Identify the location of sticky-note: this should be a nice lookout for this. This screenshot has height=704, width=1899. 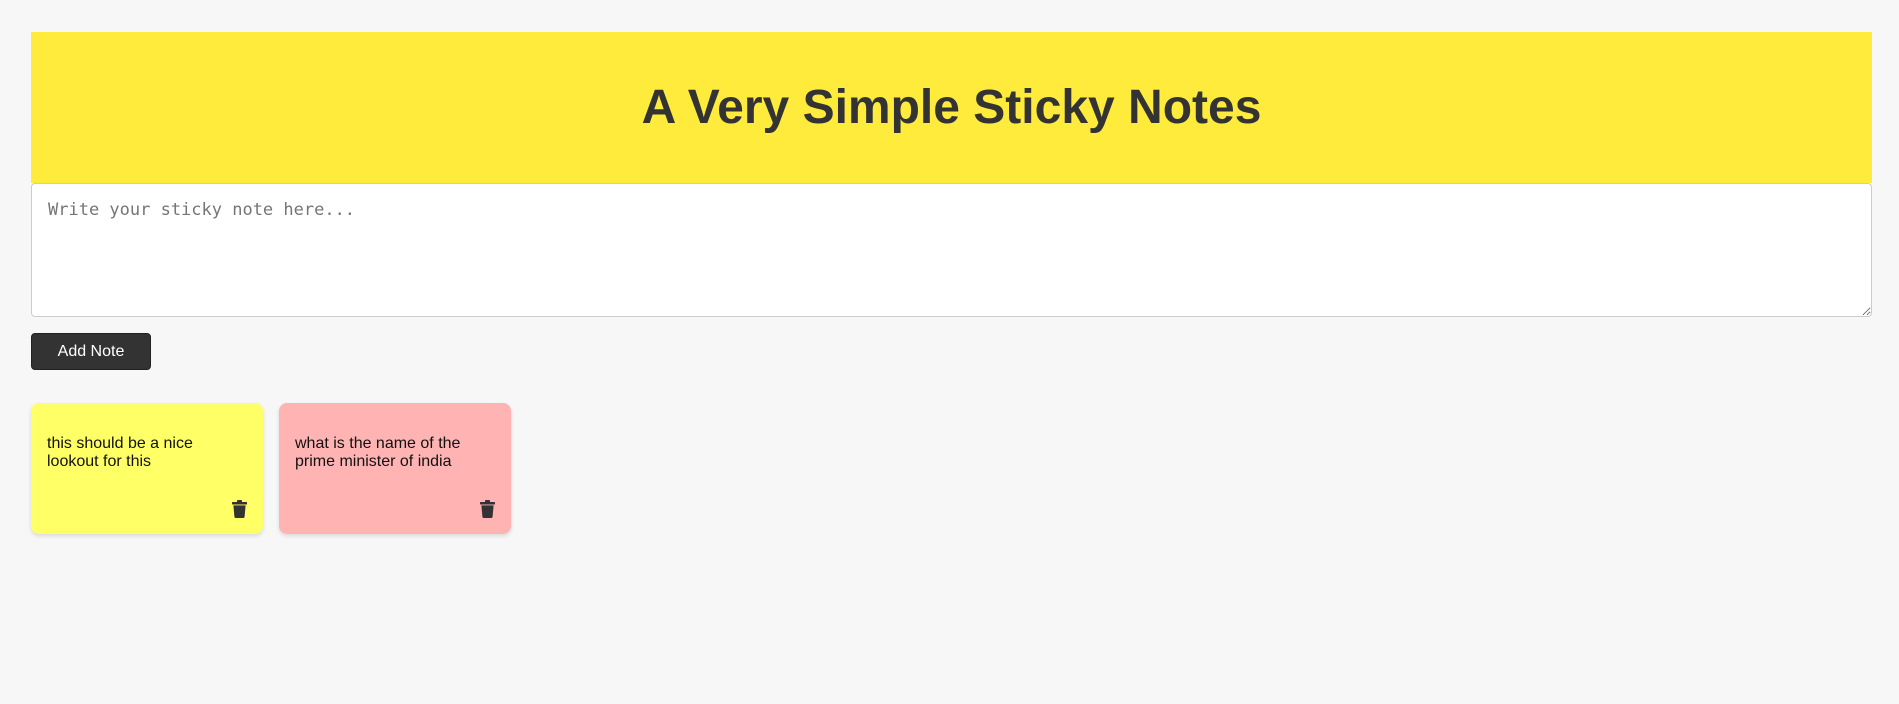
(147, 468).